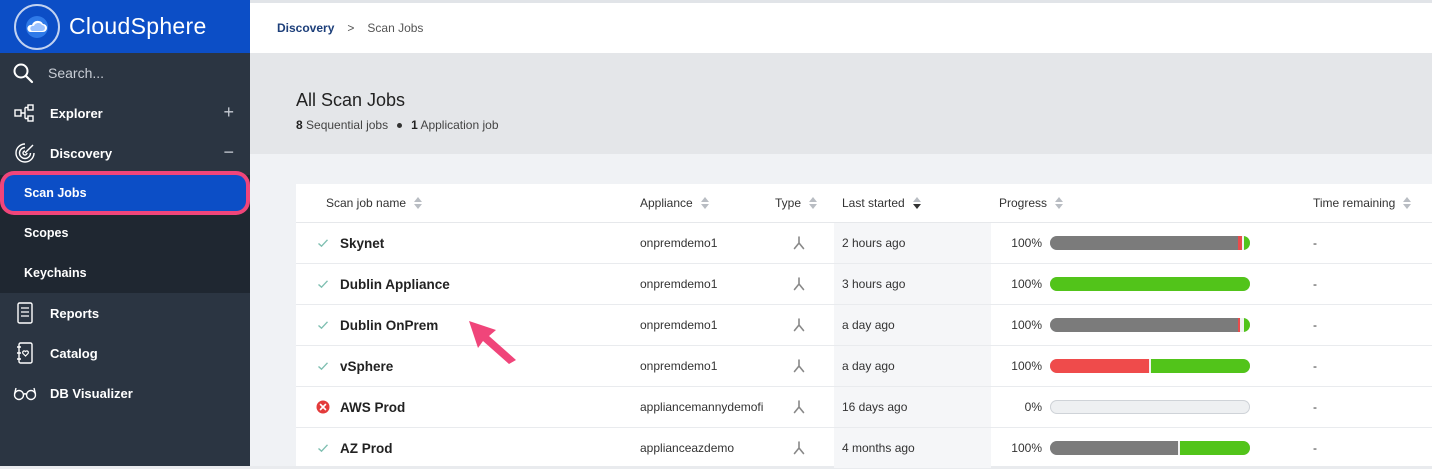  I want to click on application-count: 1, so click(414, 125).